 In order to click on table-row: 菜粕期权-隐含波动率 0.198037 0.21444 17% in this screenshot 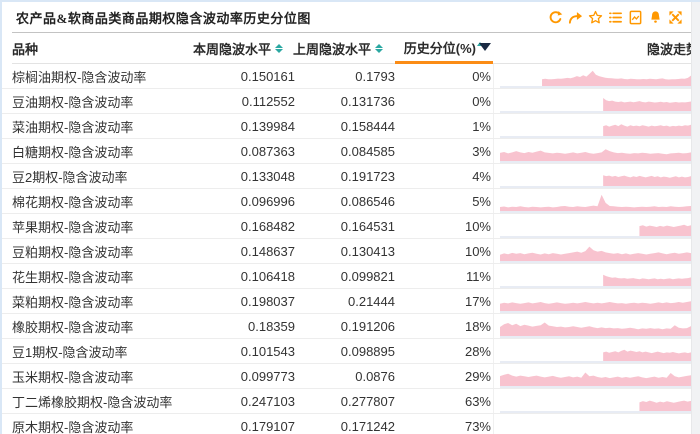, I will do `click(351, 301)`.